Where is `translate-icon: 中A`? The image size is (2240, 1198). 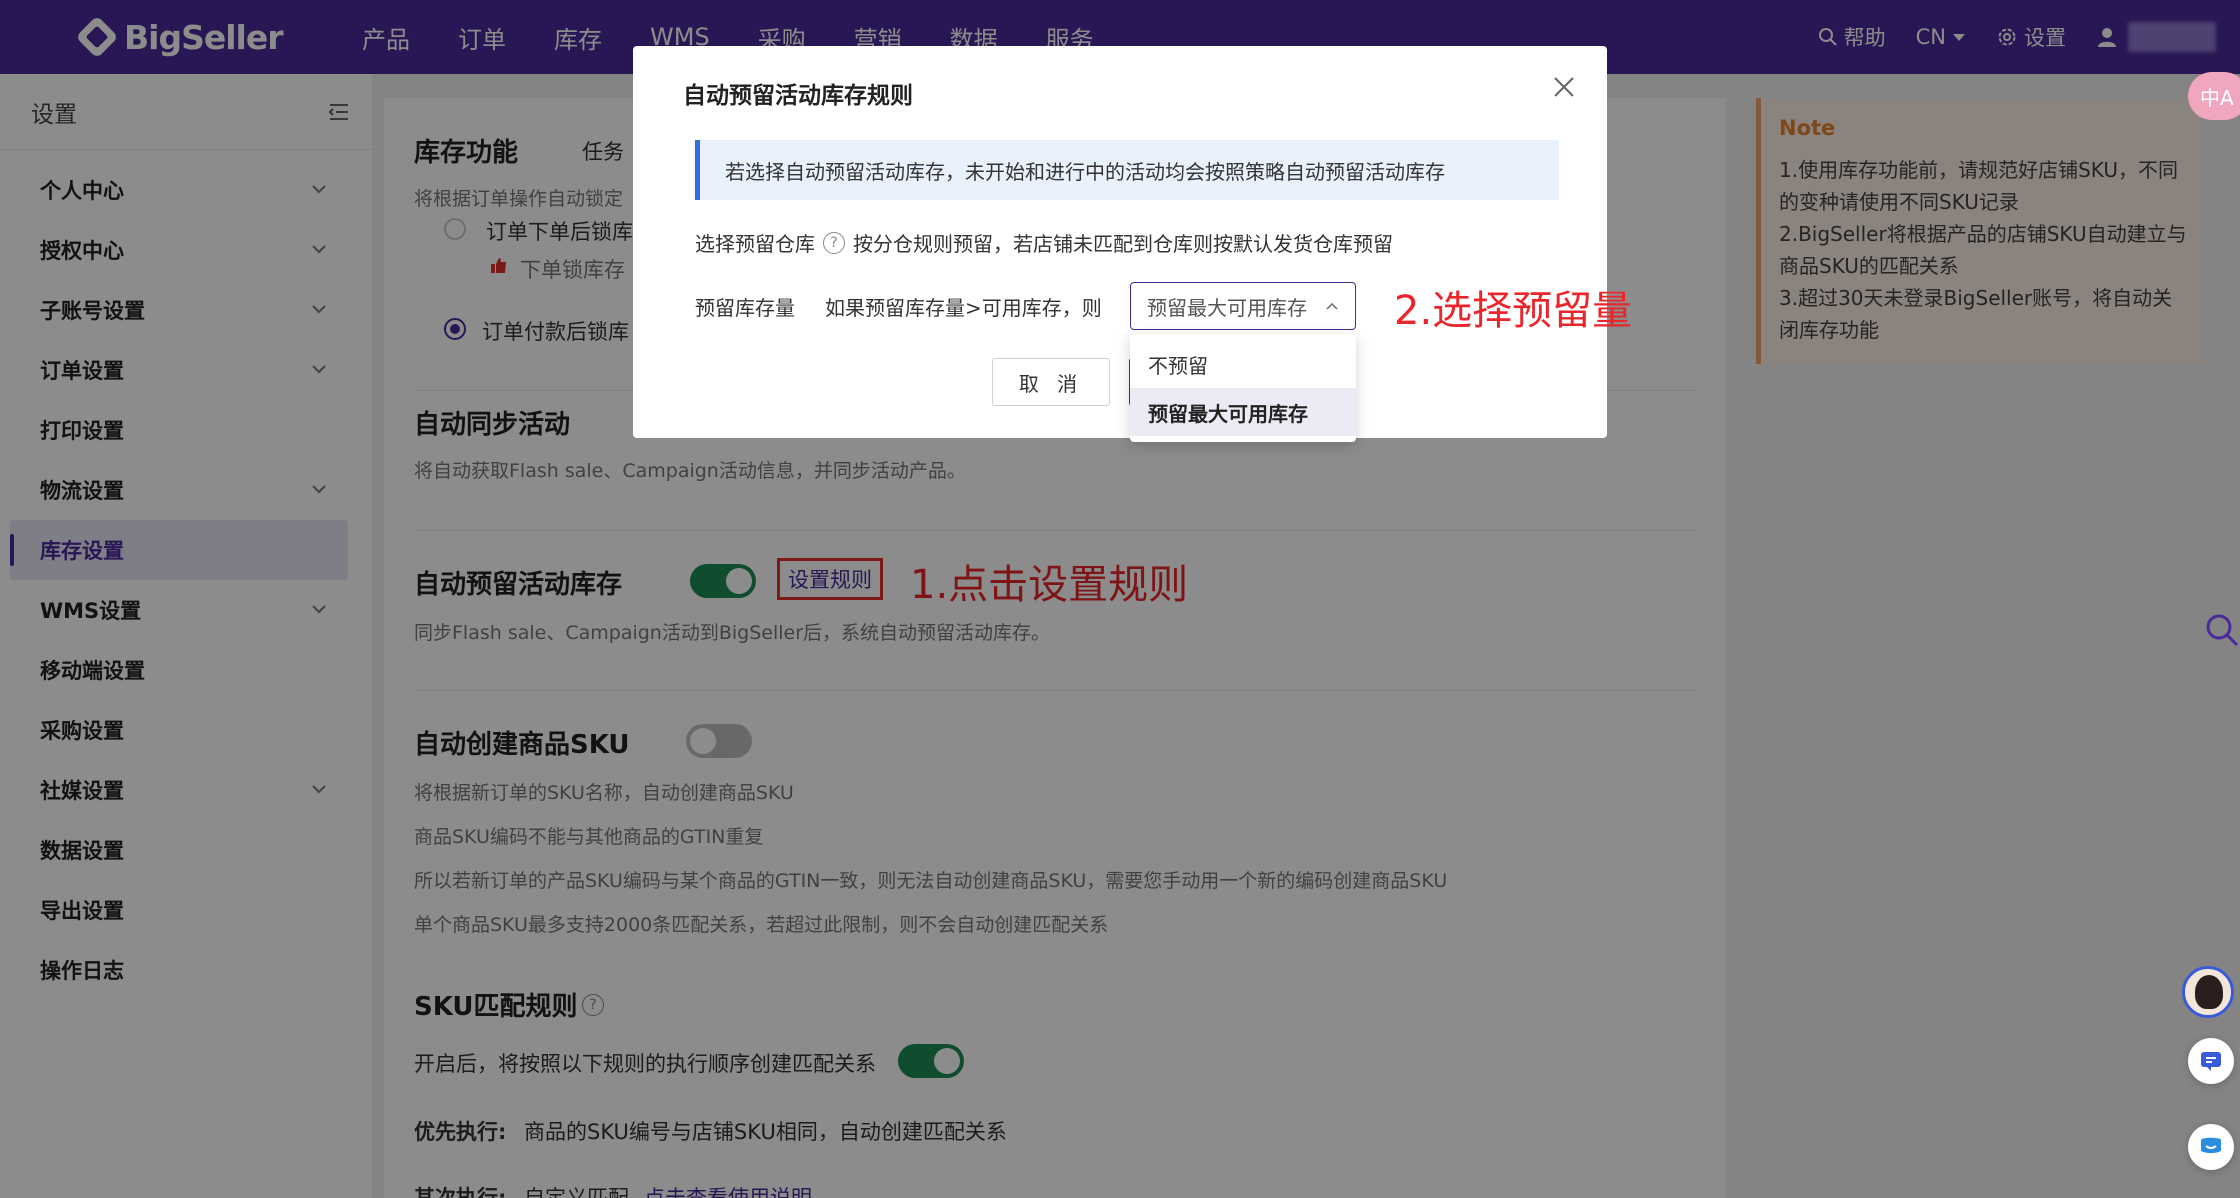 translate-icon: 中A is located at coordinates (2217, 97).